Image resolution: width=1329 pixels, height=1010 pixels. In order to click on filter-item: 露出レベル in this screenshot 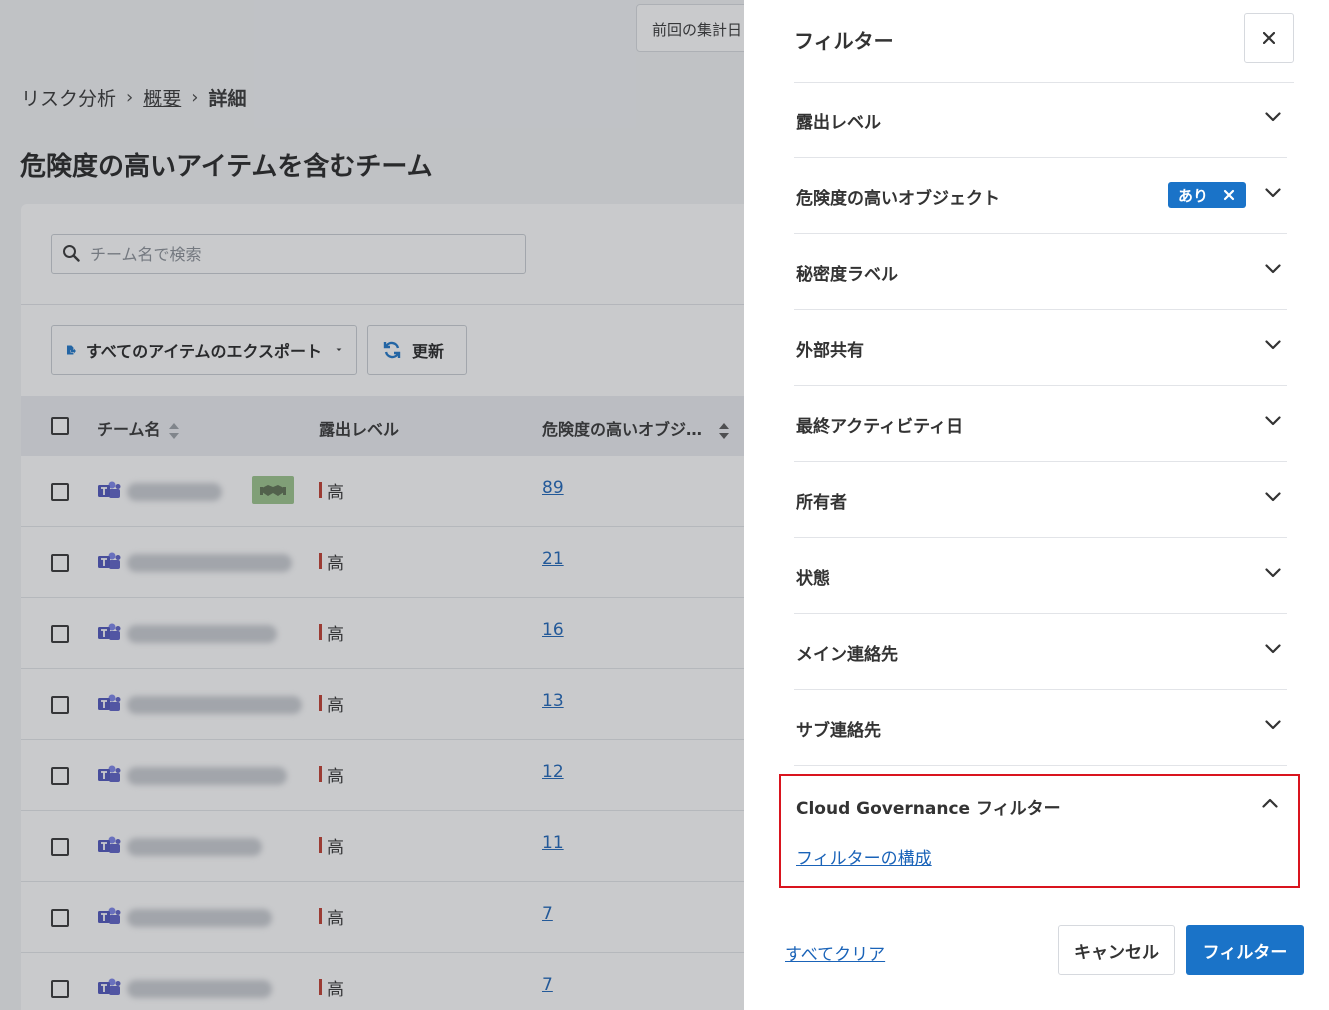, I will do `click(1040, 120)`.